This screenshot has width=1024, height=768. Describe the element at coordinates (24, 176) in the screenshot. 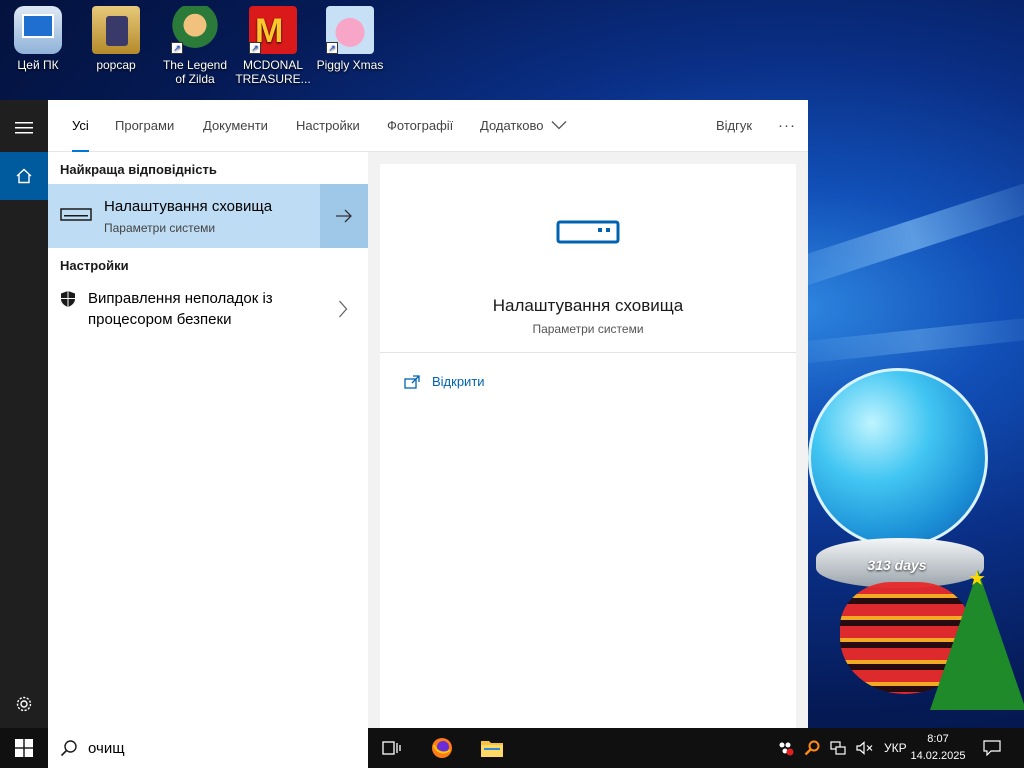

I see `home-icon` at that location.